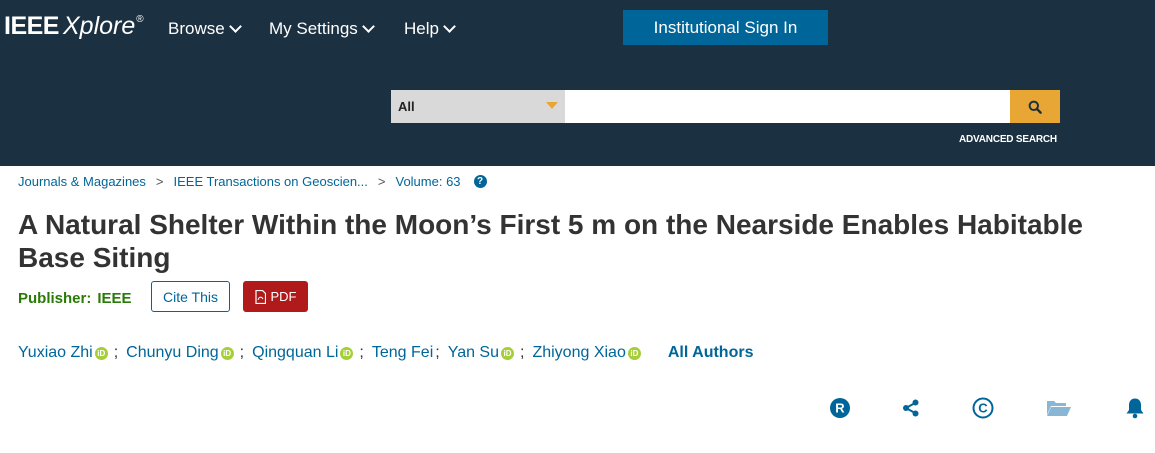 The height and width of the screenshot is (453, 1155). I want to click on publisher-info: Publisher: IEEE, so click(75, 298).